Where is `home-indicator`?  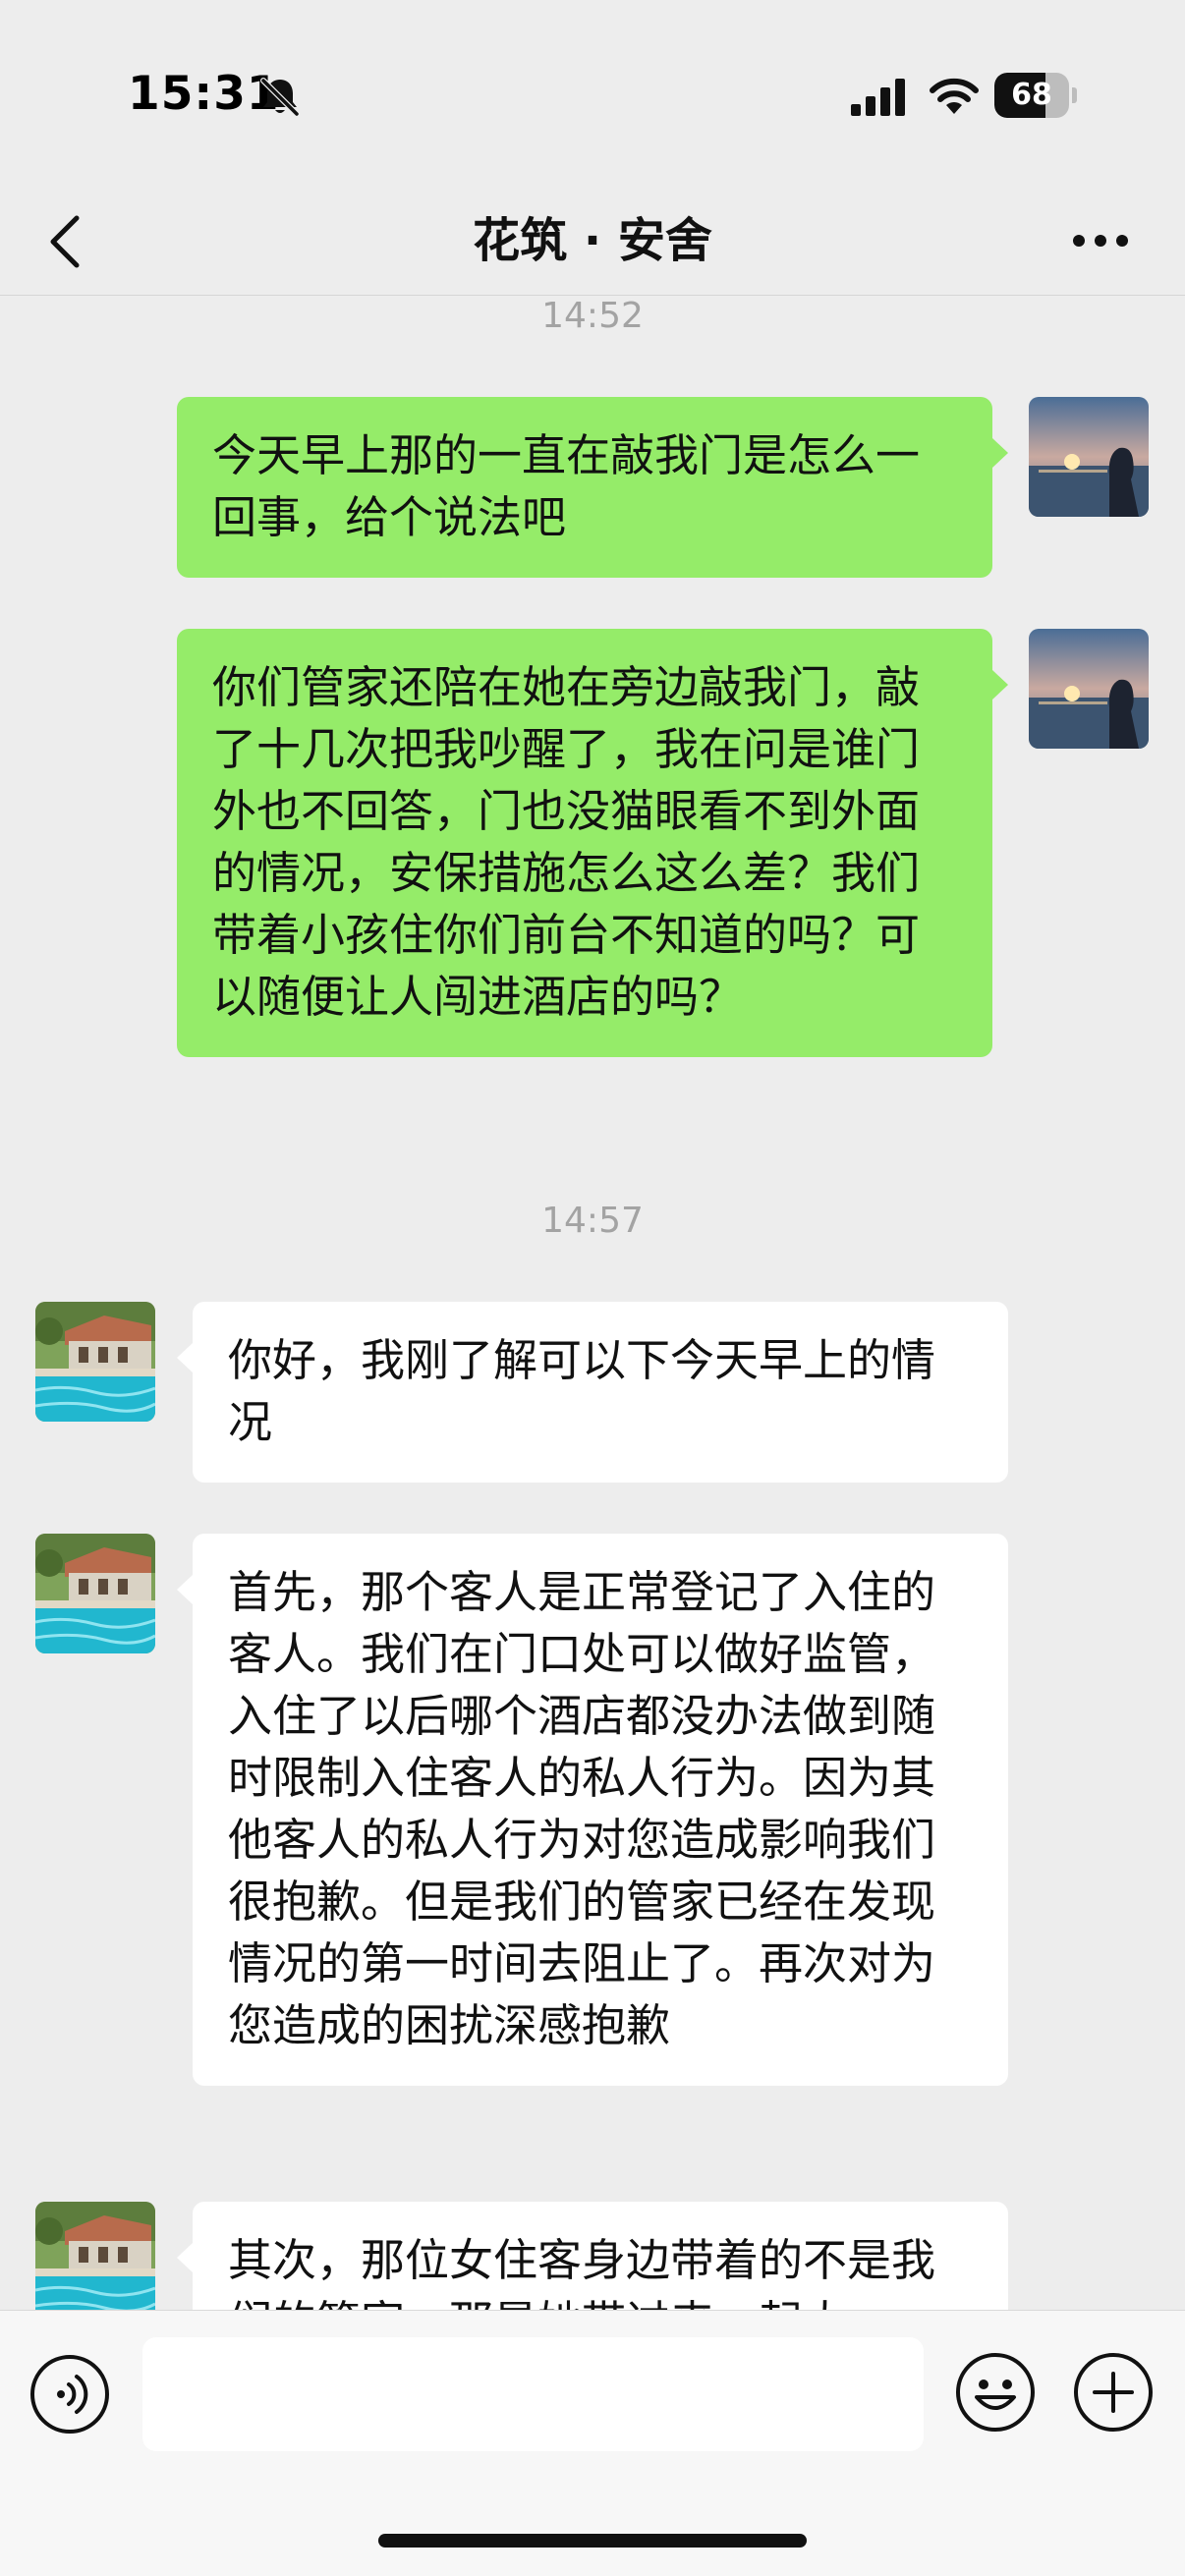 home-indicator is located at coordinates (592, 2541).